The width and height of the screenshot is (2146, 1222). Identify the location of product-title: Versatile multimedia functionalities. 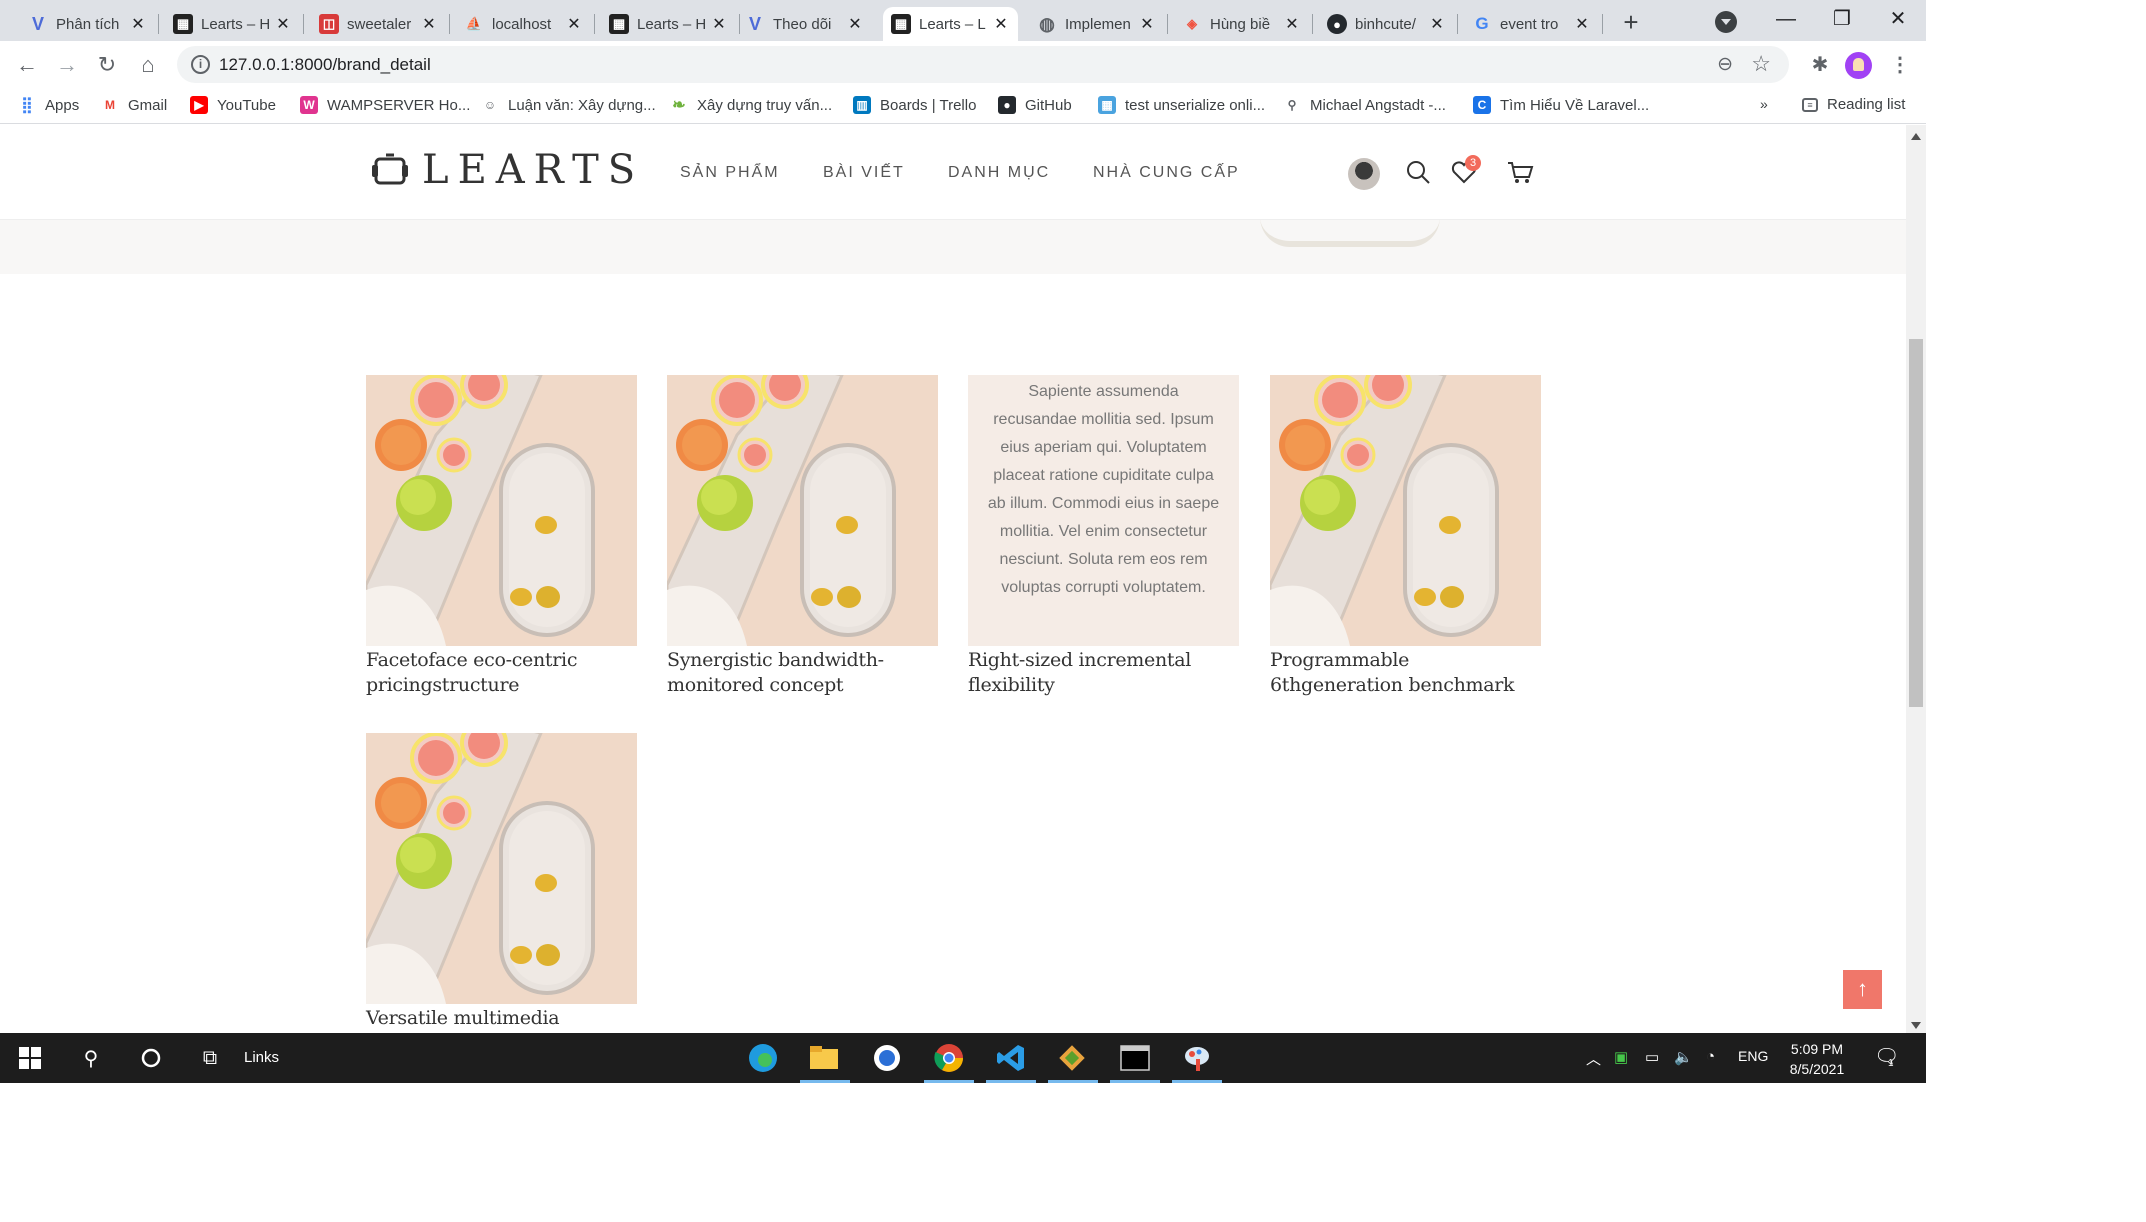
(501, 1019).